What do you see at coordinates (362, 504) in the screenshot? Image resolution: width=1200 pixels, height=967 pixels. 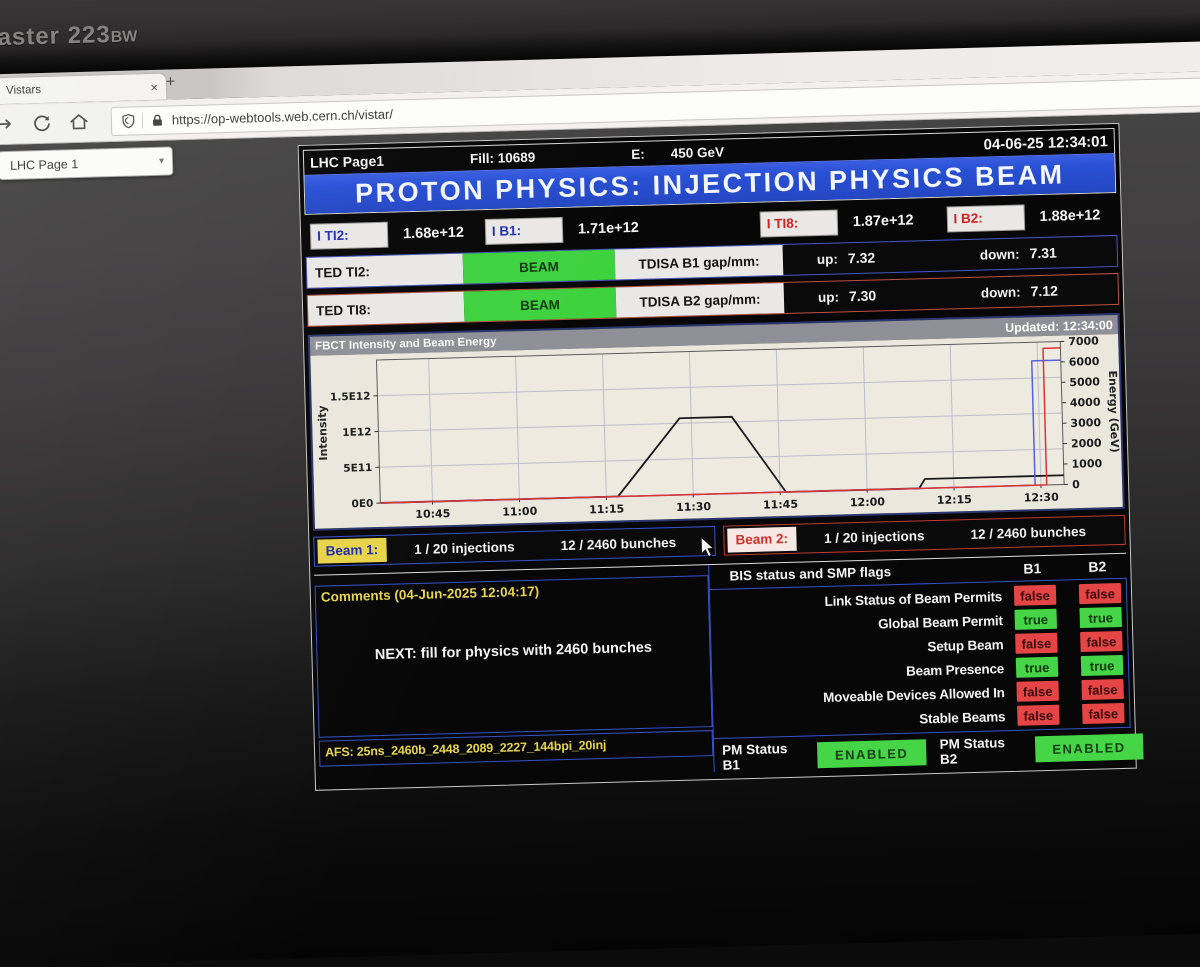 I see `svg-text: 0E0` at bounding box center [362, 504].